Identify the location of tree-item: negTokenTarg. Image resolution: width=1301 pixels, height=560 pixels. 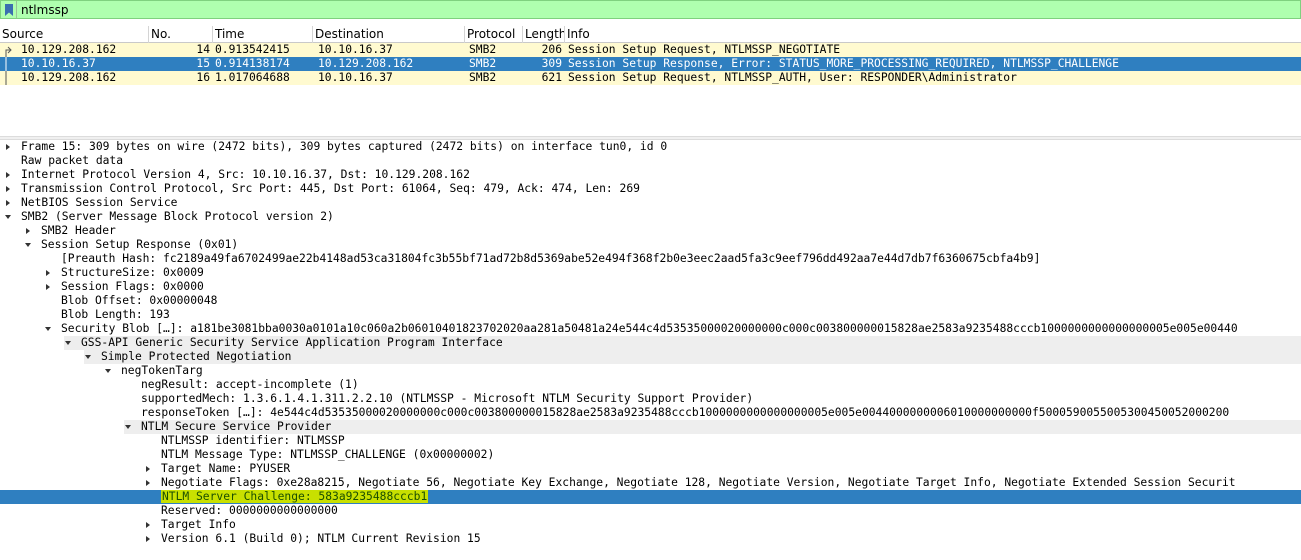
(650, 371).